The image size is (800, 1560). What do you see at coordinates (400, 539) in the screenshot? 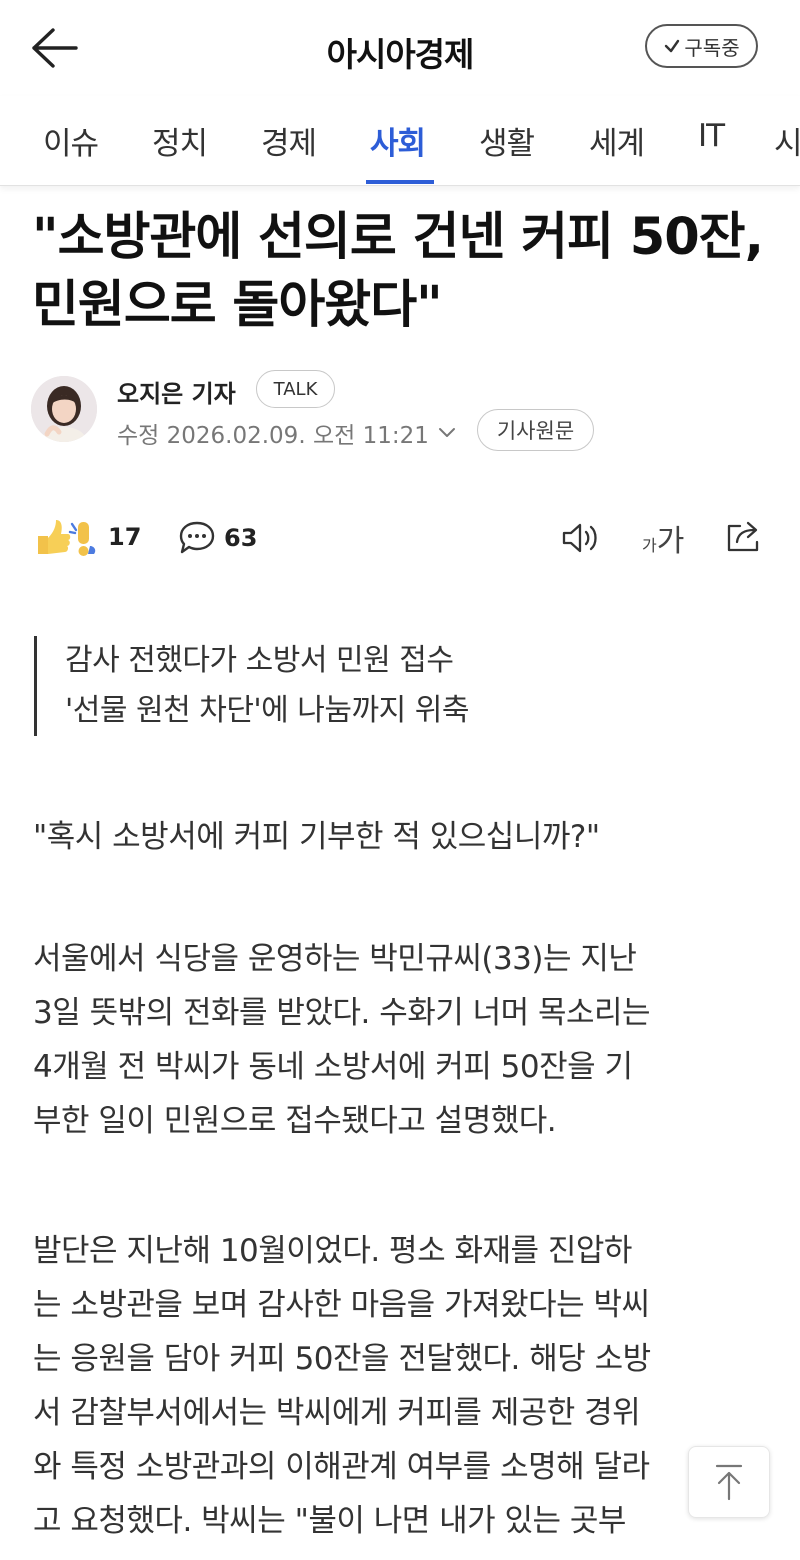
I see `action-bar: 17 63 가 가` at bounding box center [400, 539].